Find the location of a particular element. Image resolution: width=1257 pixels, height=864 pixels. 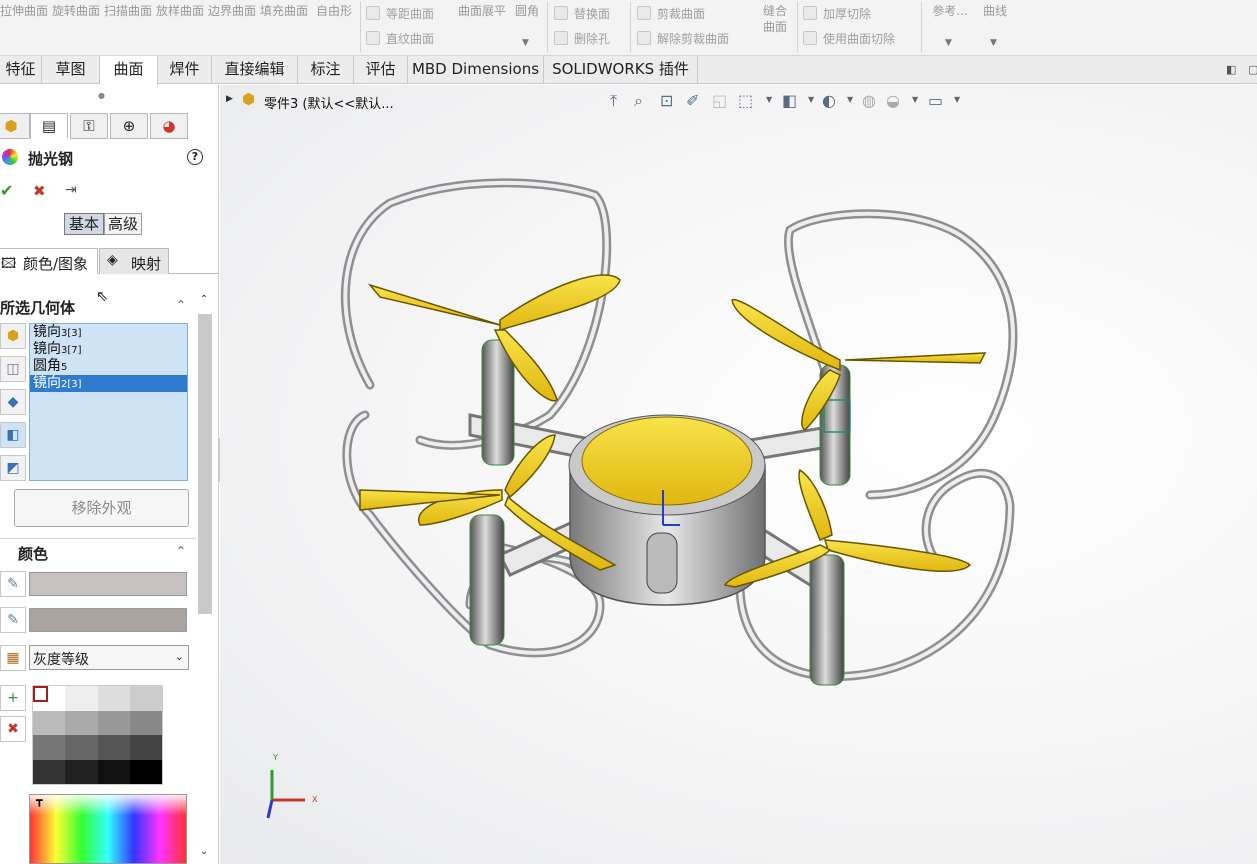

color-collapse-icon: ⌃ is located at coordinates (181, 551).